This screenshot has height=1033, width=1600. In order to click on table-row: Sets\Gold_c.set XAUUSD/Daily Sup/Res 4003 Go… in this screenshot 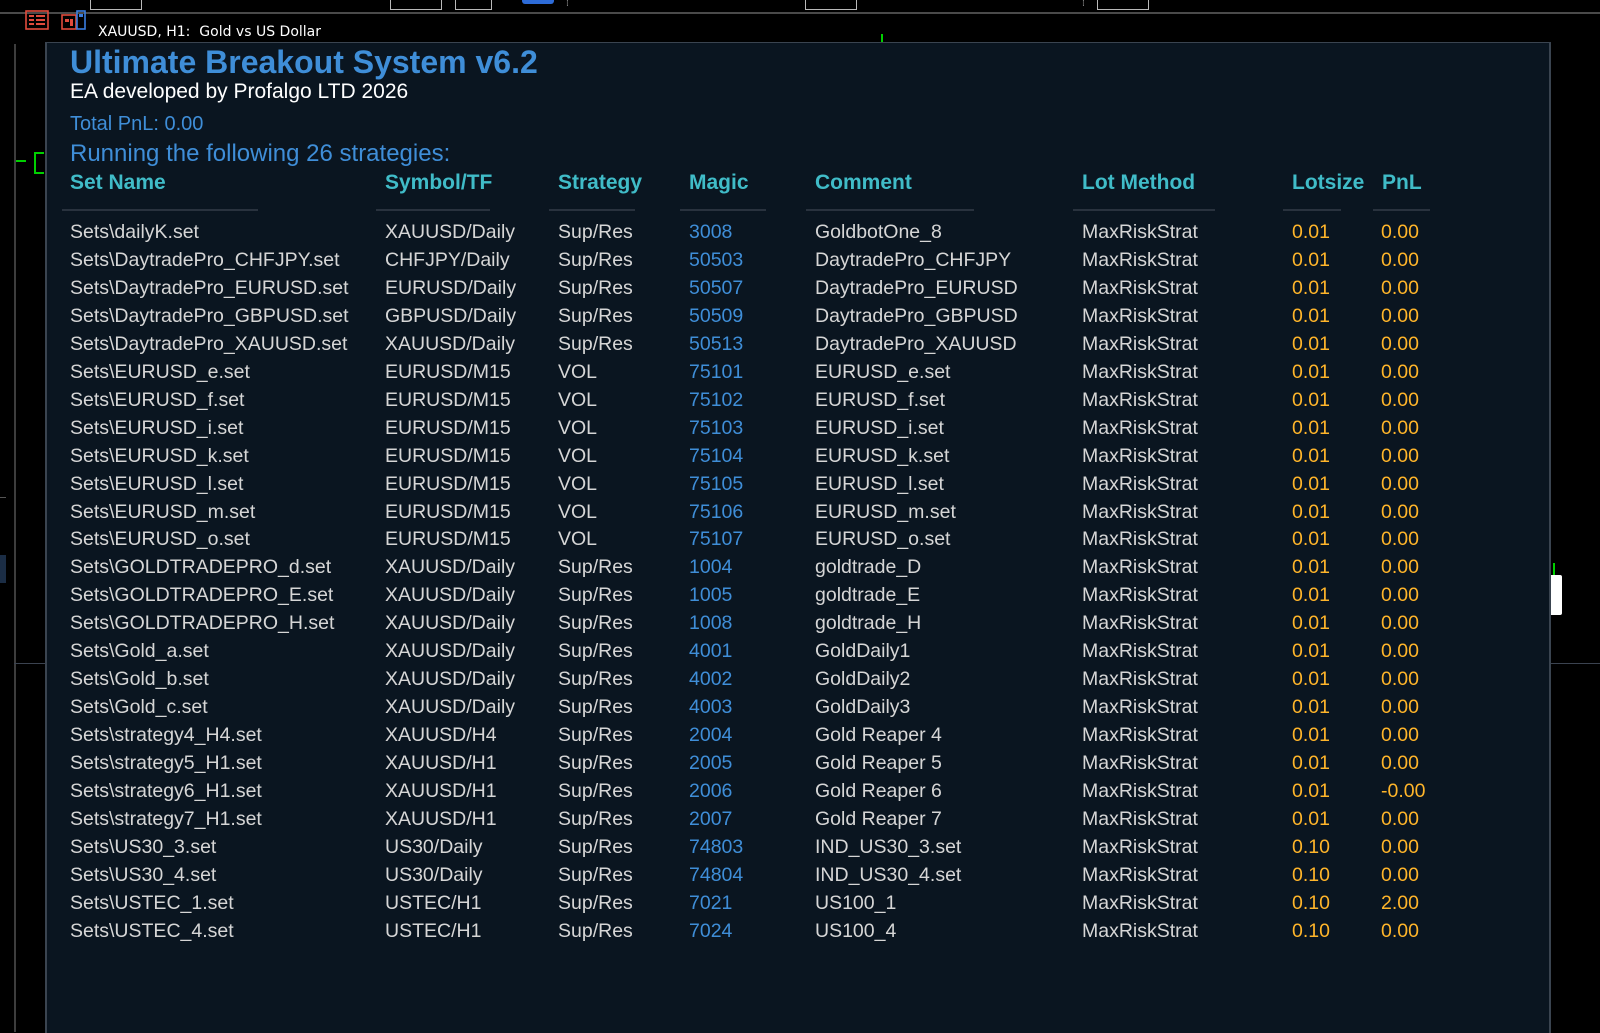, I will do `click(750, 707)`.